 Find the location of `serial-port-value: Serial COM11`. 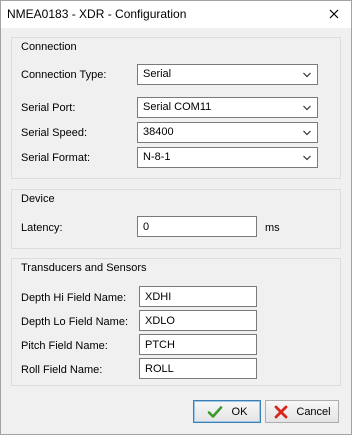

serial-port-value: Serial COM11 is located at coordinates (177, 107).